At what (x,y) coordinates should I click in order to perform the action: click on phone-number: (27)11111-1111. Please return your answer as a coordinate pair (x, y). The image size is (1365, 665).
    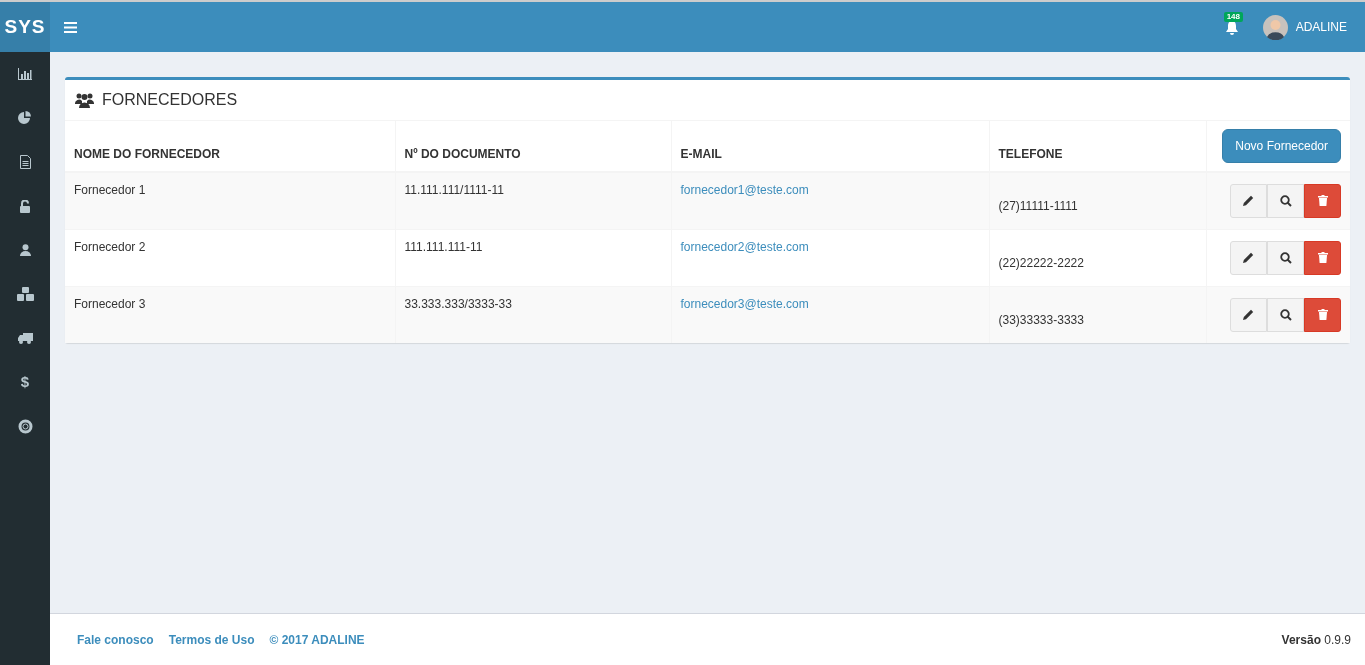
    Looking at the image, I should click on (1038, 205).